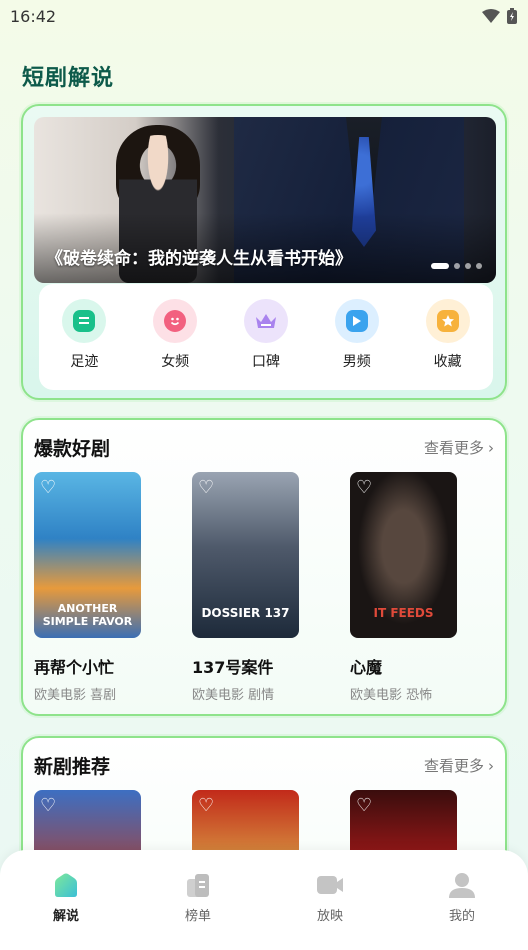 This screenshot has width=528, height=950. What do you see at coordinates (391, 695) in the screenshot?
I see `movie-tags: 欧美电影 恐怖` at bounding box center [391, 695].